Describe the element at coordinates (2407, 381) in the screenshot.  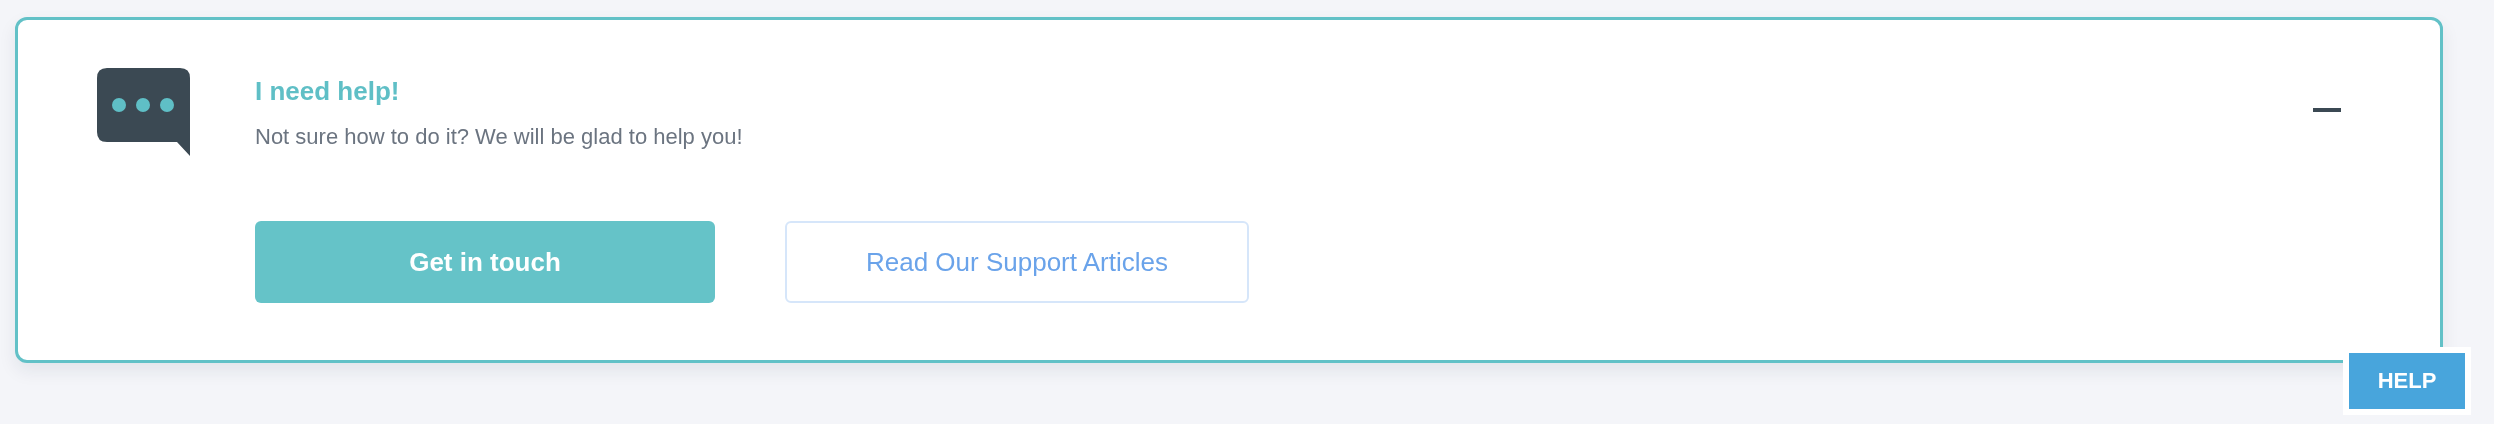
I see `help-tab: HELP` at that location.